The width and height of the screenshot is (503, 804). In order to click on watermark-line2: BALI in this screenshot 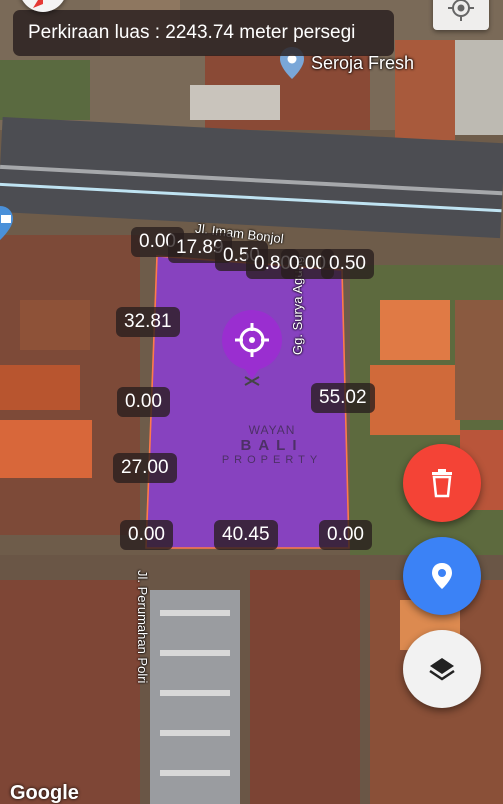, I will do `click(272, 445)`.